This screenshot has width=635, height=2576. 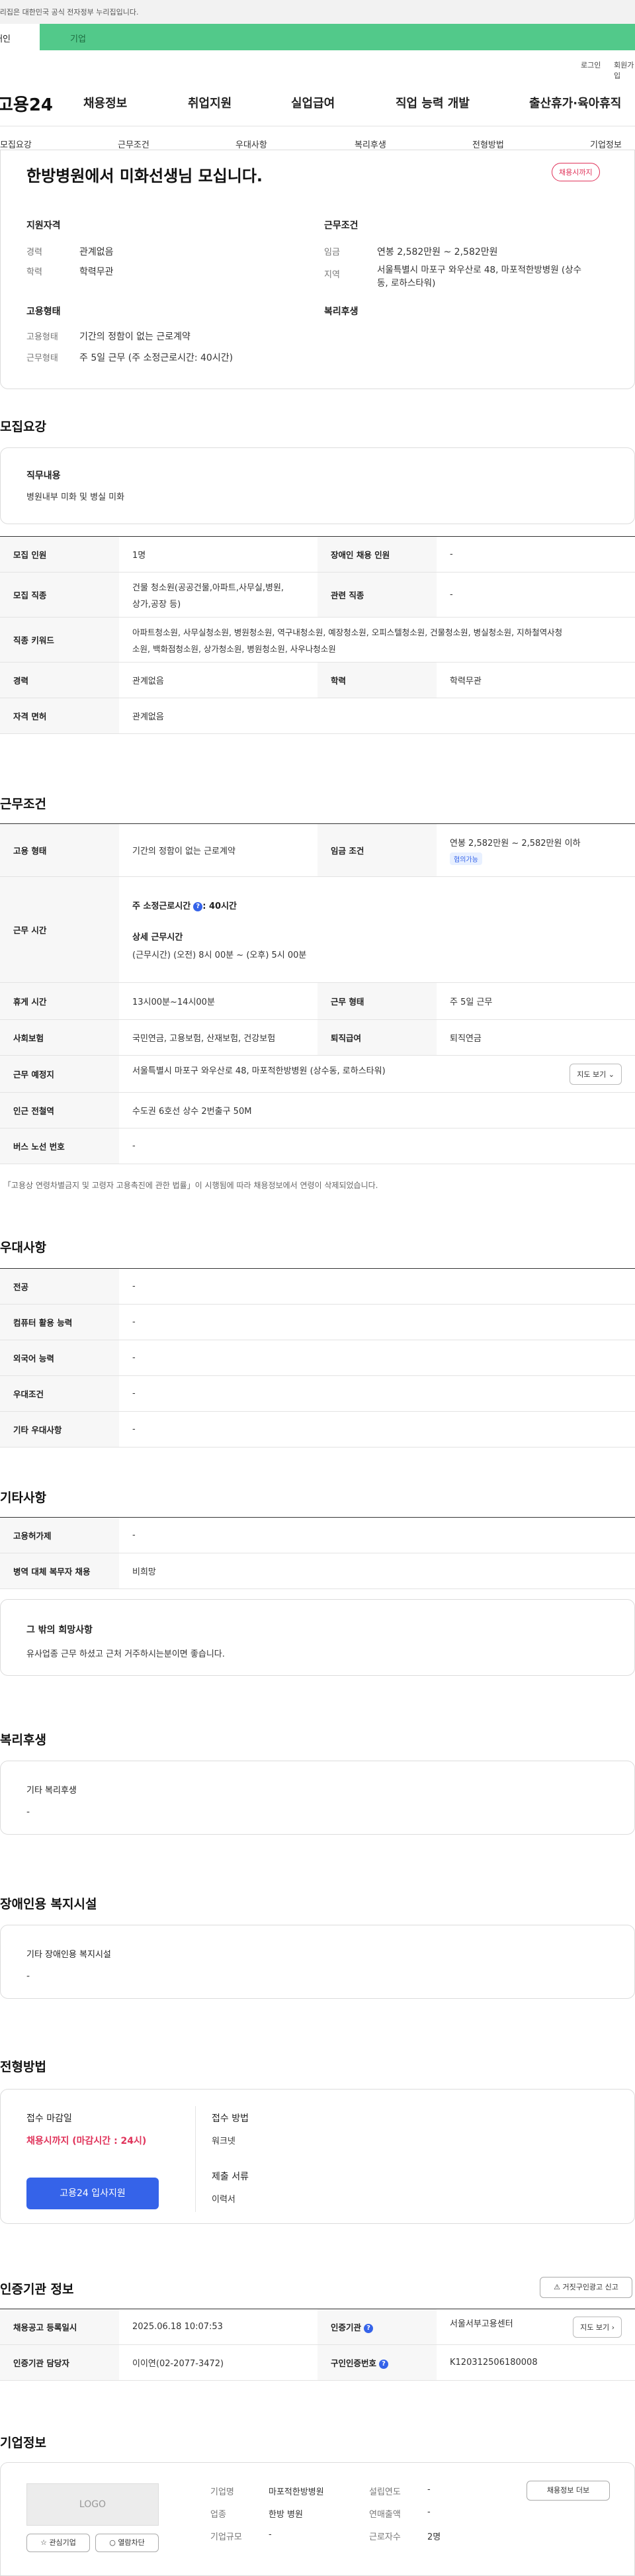 I want to click on table-row: 외국어 능력 -, so click(x=317, y=1358).